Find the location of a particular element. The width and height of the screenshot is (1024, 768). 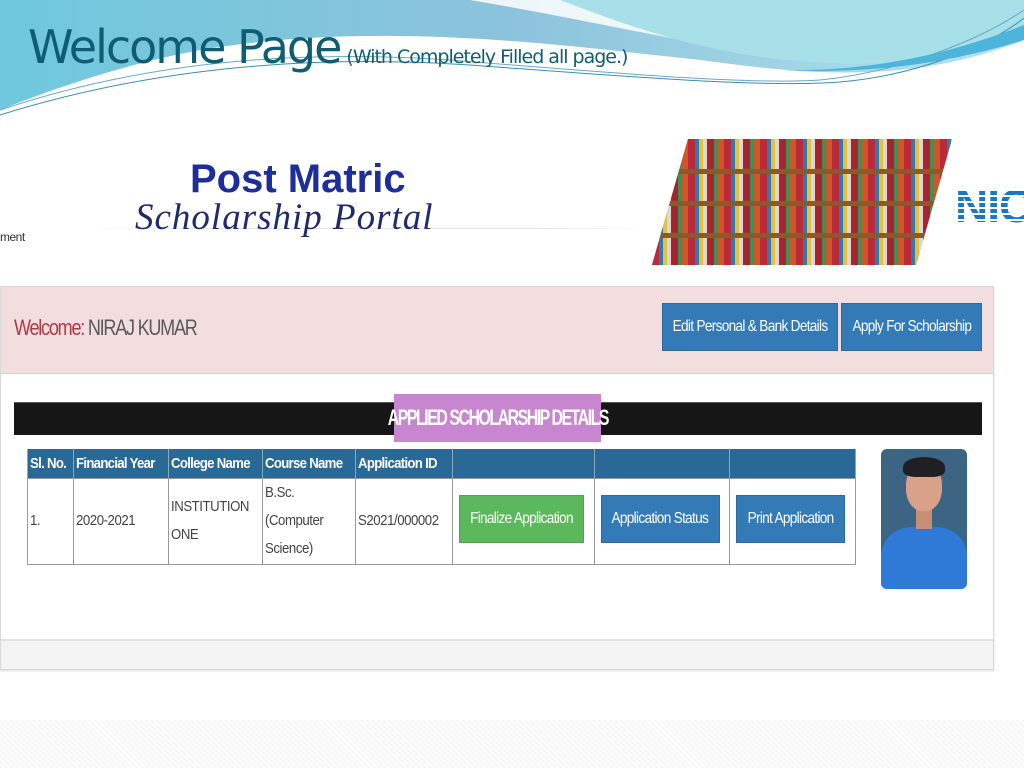

nic-logo: NIC is located at coordinates (989, 206).